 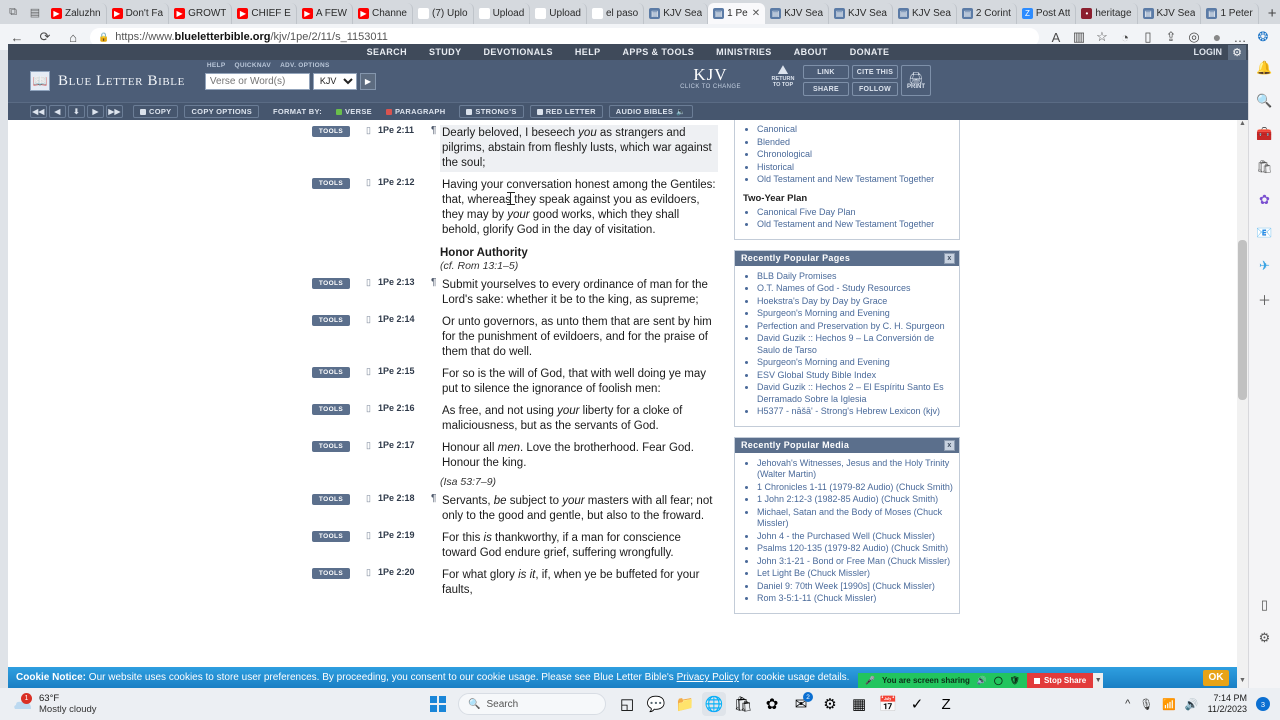 What do you see at coordinates (875, 72) in the screenshot?
I see `cite-this-button: CITE THIS` at bounding box center [875, 72].